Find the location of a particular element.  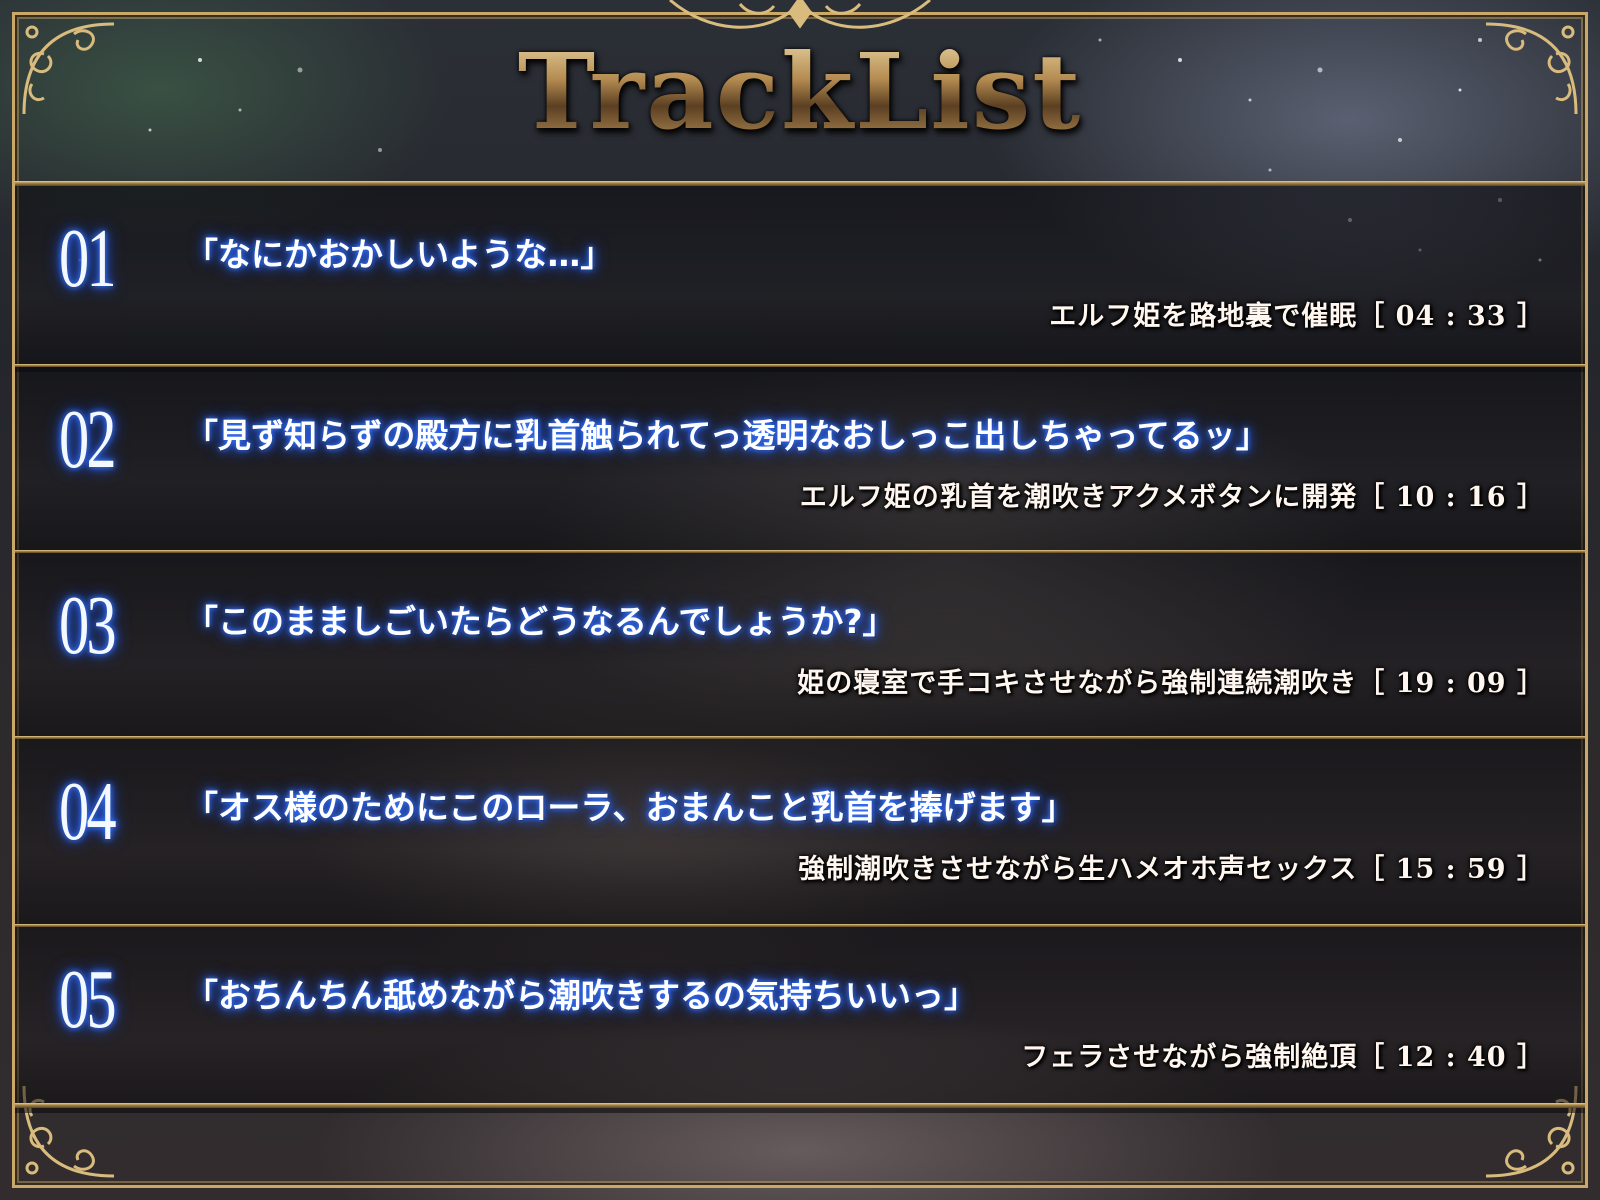

track-number: 04 is located at coordinates (88, 811).